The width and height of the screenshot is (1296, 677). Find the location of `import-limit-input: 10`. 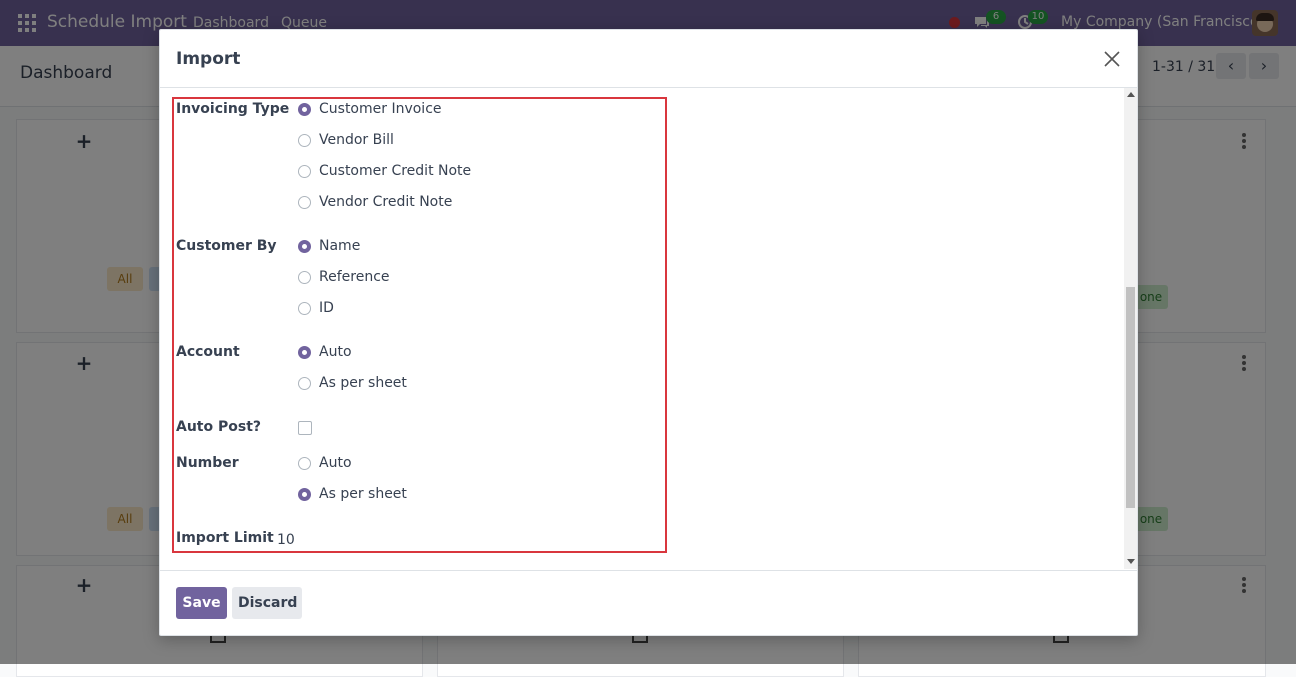

import-limit-input: 10 is located at coordinates (286, 540).